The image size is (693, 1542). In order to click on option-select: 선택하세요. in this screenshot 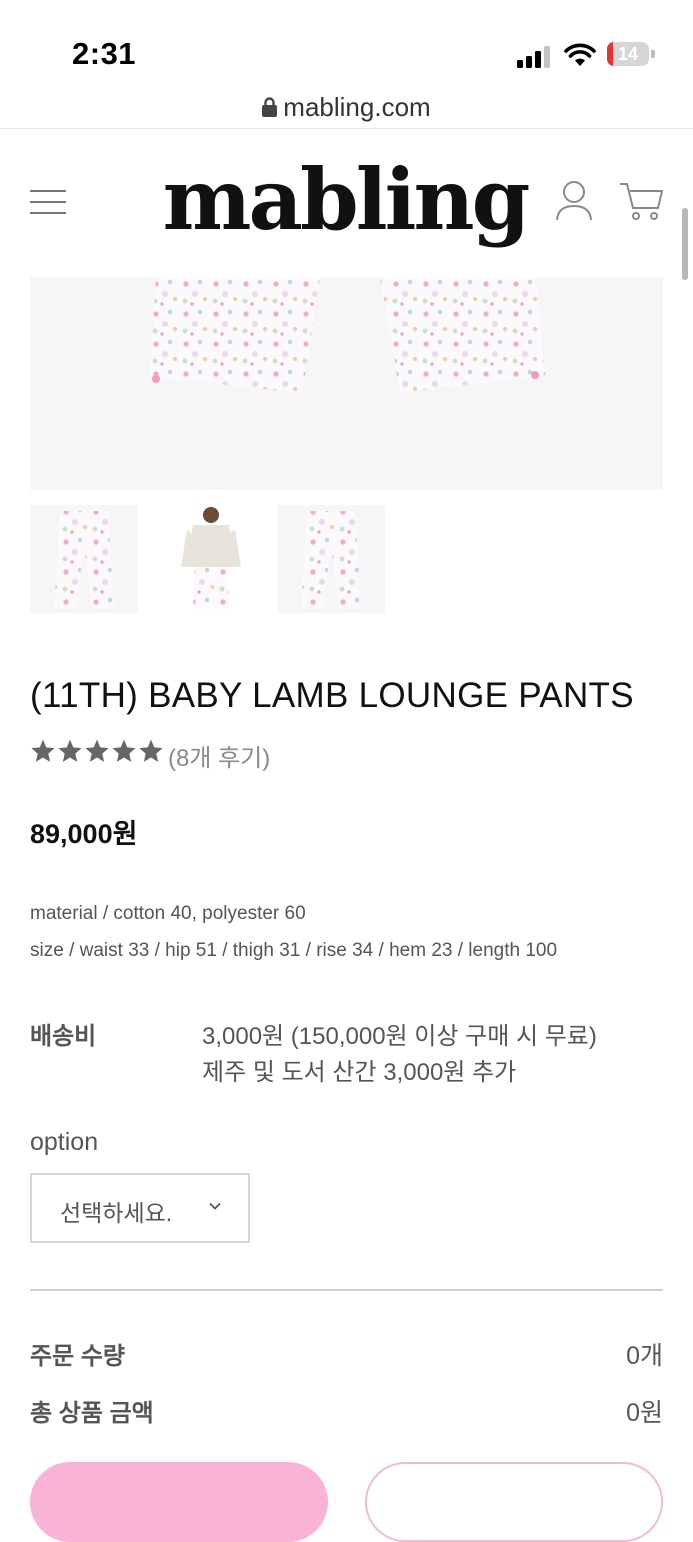, I will do `click(140, 1208)`.